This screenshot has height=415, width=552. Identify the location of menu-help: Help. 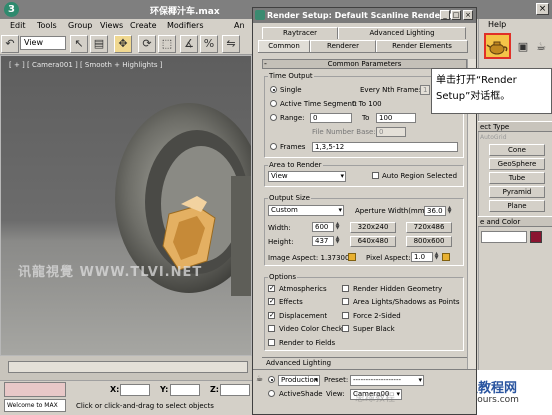
(497, 24).